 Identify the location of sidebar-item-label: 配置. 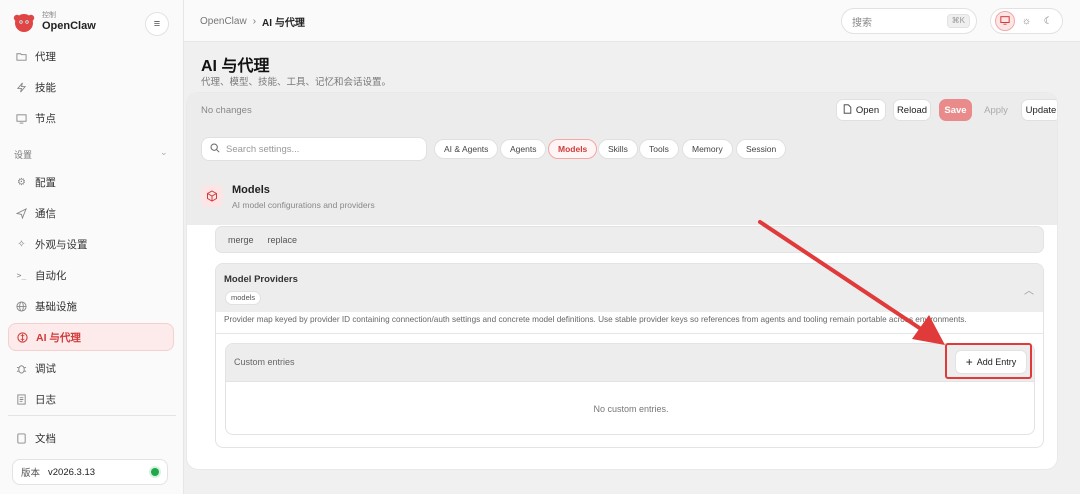
(45, 182).